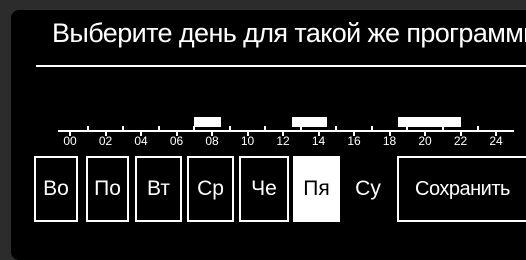  What do you see at coordinates (107, 189) in the screenshot?
I see `day-button-monday: По` at bounding box center [107, 189].